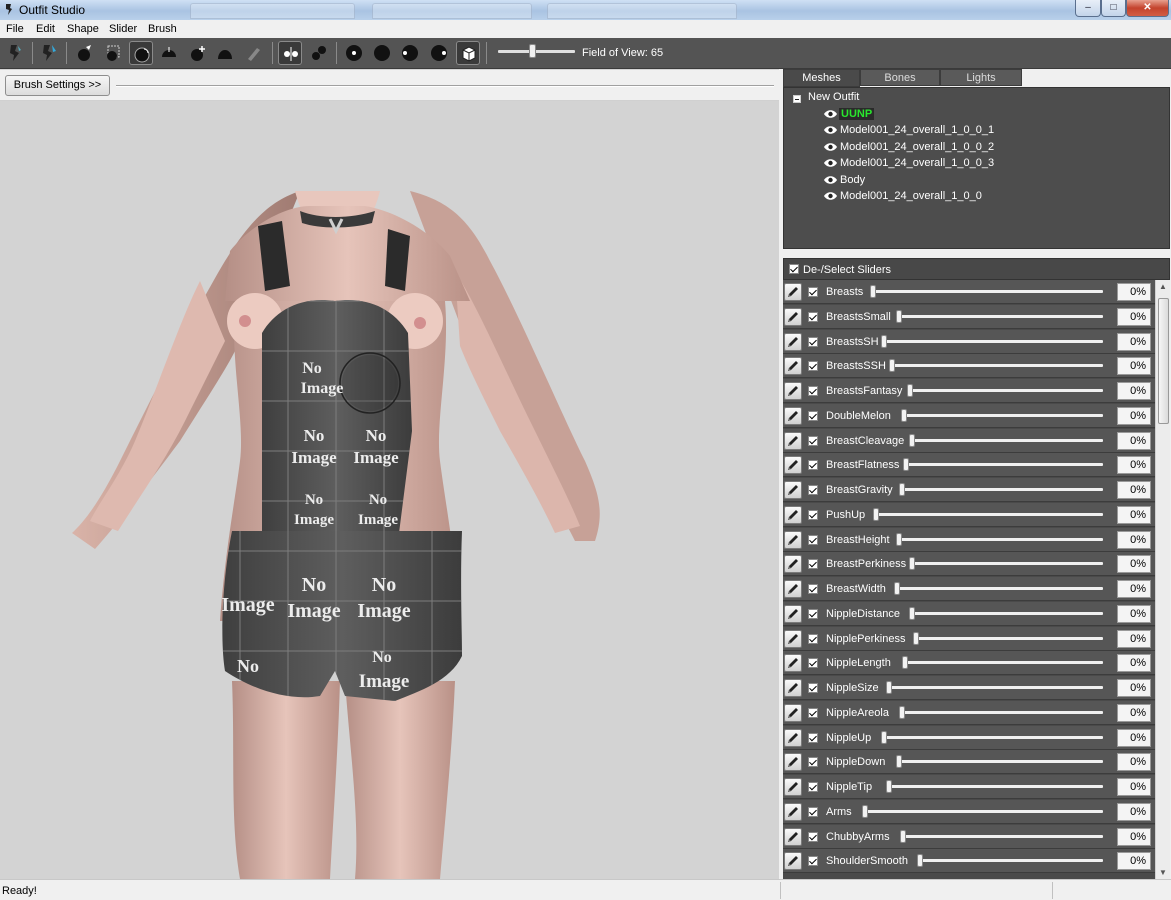 This screenshot has width=1171, height=900. What do you see at coordinates (900, 77) in the screenshot?
I see `tab-bones: Bones` at bounding box center [900, 77].